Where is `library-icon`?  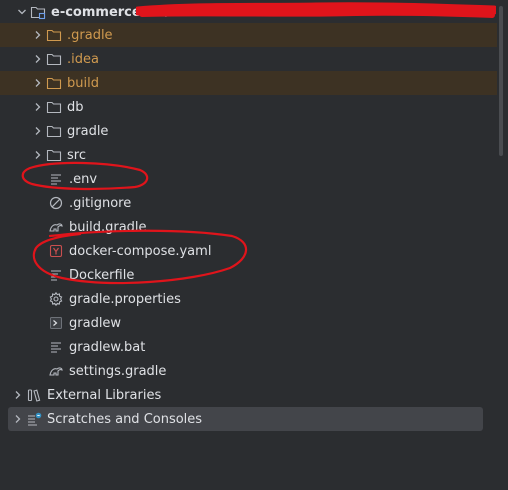 library-icon is located at coordinates (34, 395).